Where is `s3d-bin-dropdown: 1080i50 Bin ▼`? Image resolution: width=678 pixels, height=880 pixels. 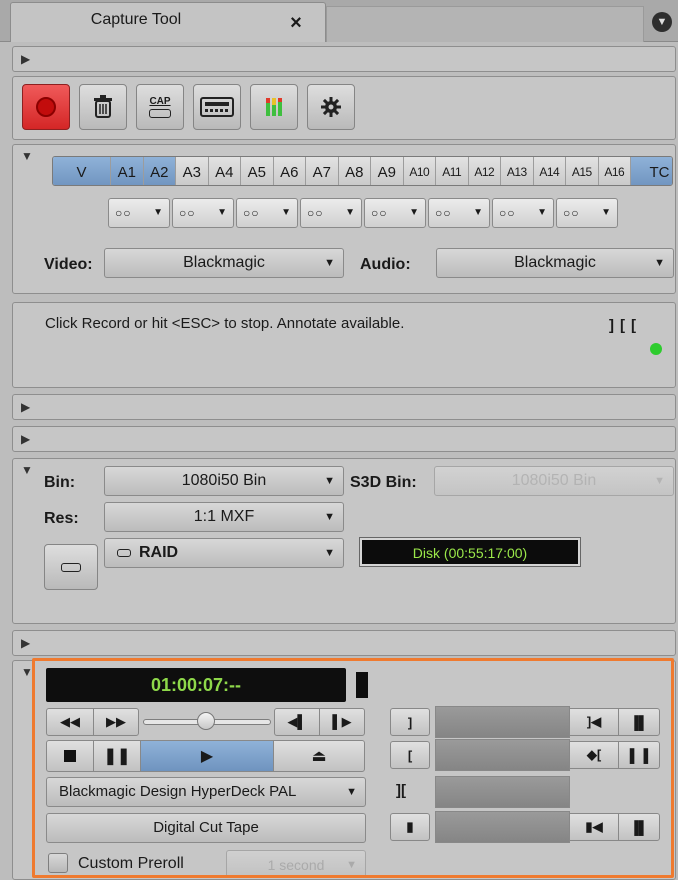
s3d-bin-dropdown: 1080i50 Bin ▼ is located at coordinates (554, 481).